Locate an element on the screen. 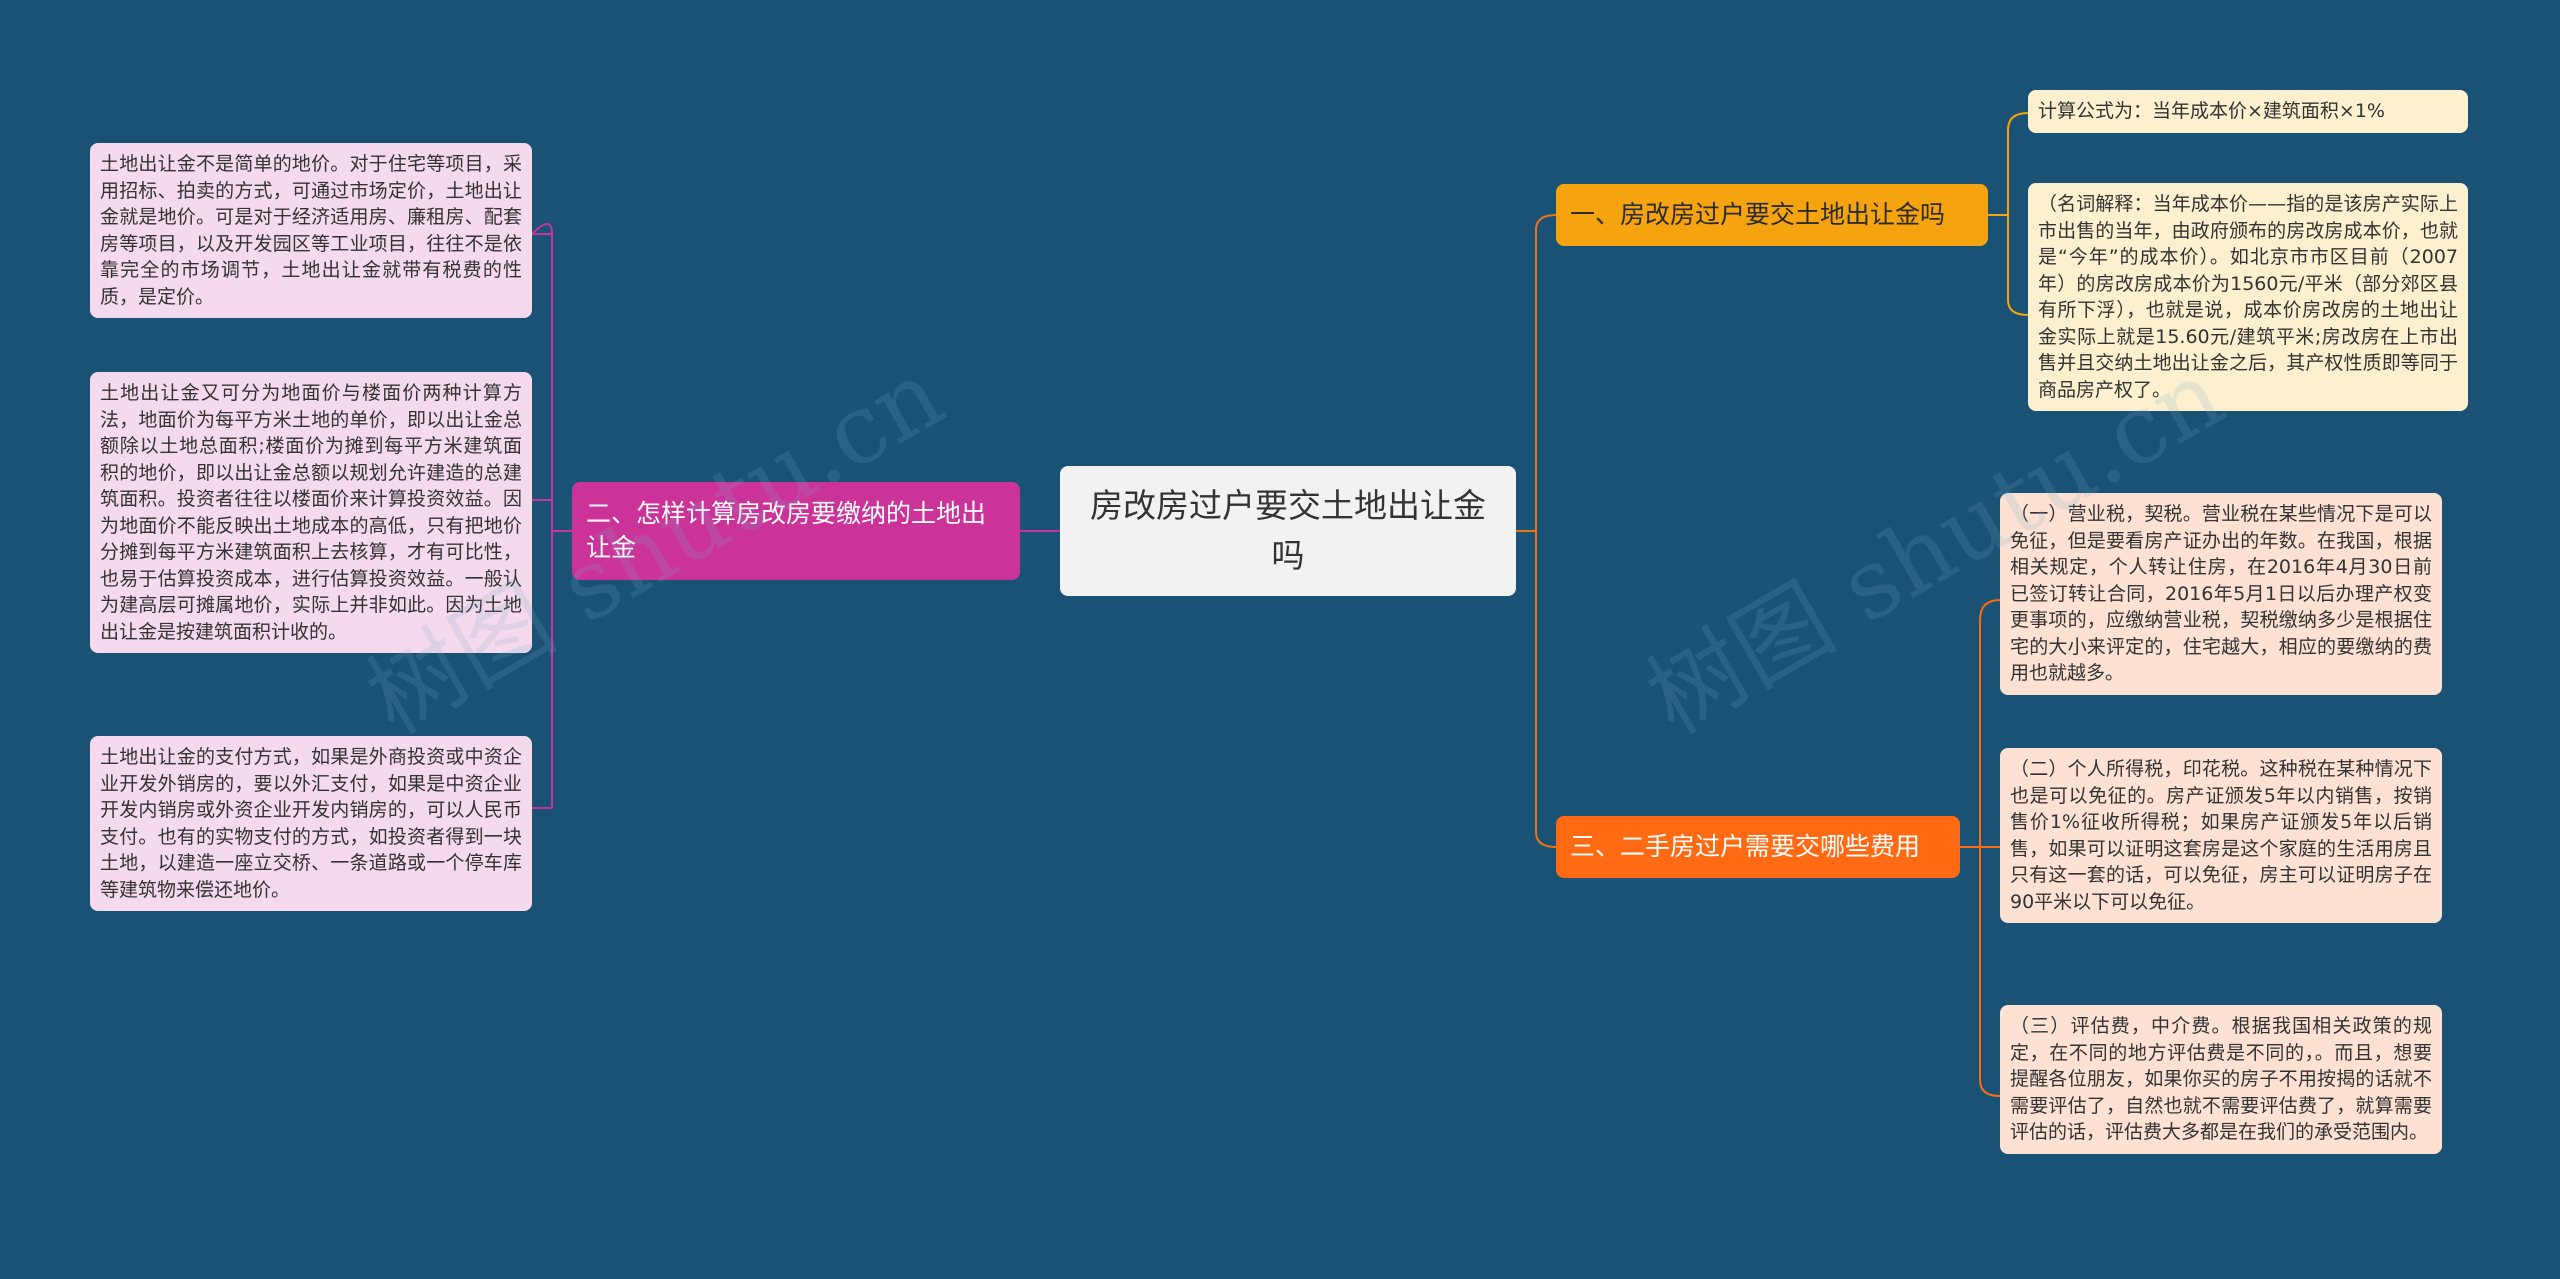  branch-second-hand-fees: 三、二手房过户需要交哪些费用 is located at coordinates (1758, 847).